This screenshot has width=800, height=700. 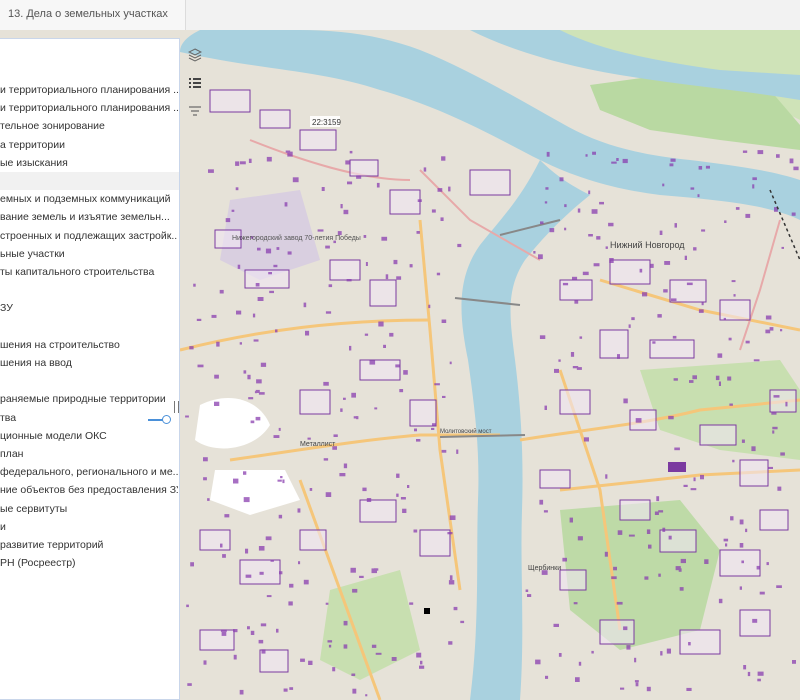 What do you see at coordinates (166, 419) in the screenshot?
I see `opacity-slider-knob` at bounding box center [166, 419].